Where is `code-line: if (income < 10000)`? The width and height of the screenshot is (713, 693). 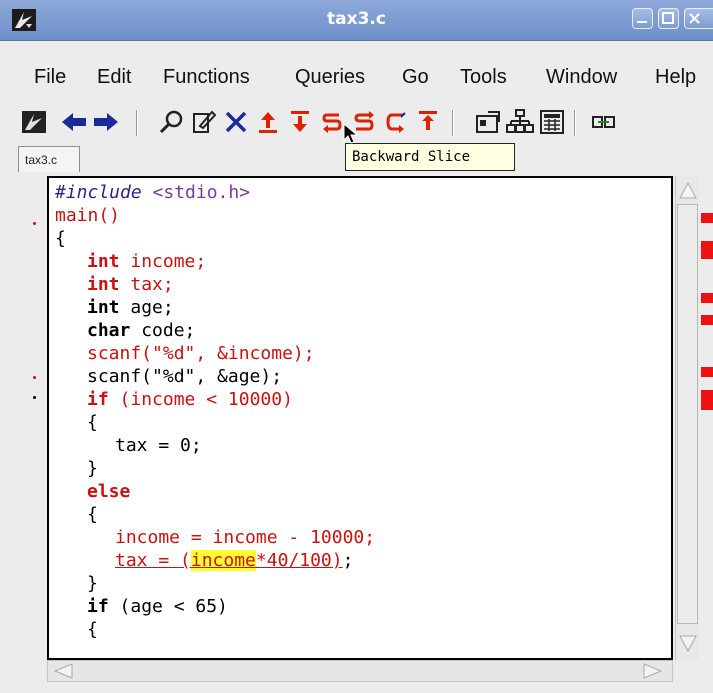 code-line: if (income < 10000) is located at coordinates (190, 399).